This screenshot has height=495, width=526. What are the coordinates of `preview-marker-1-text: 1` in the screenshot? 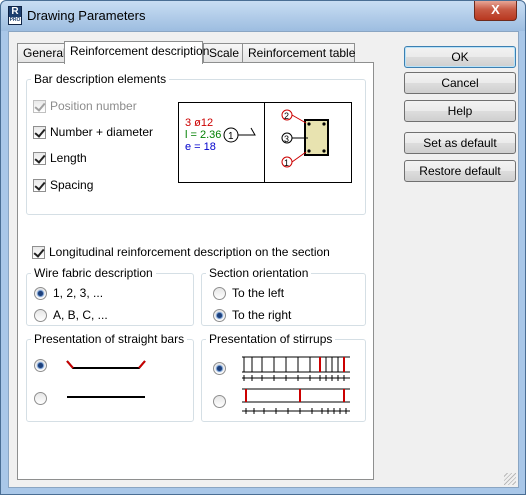 It's located at (286, 163).